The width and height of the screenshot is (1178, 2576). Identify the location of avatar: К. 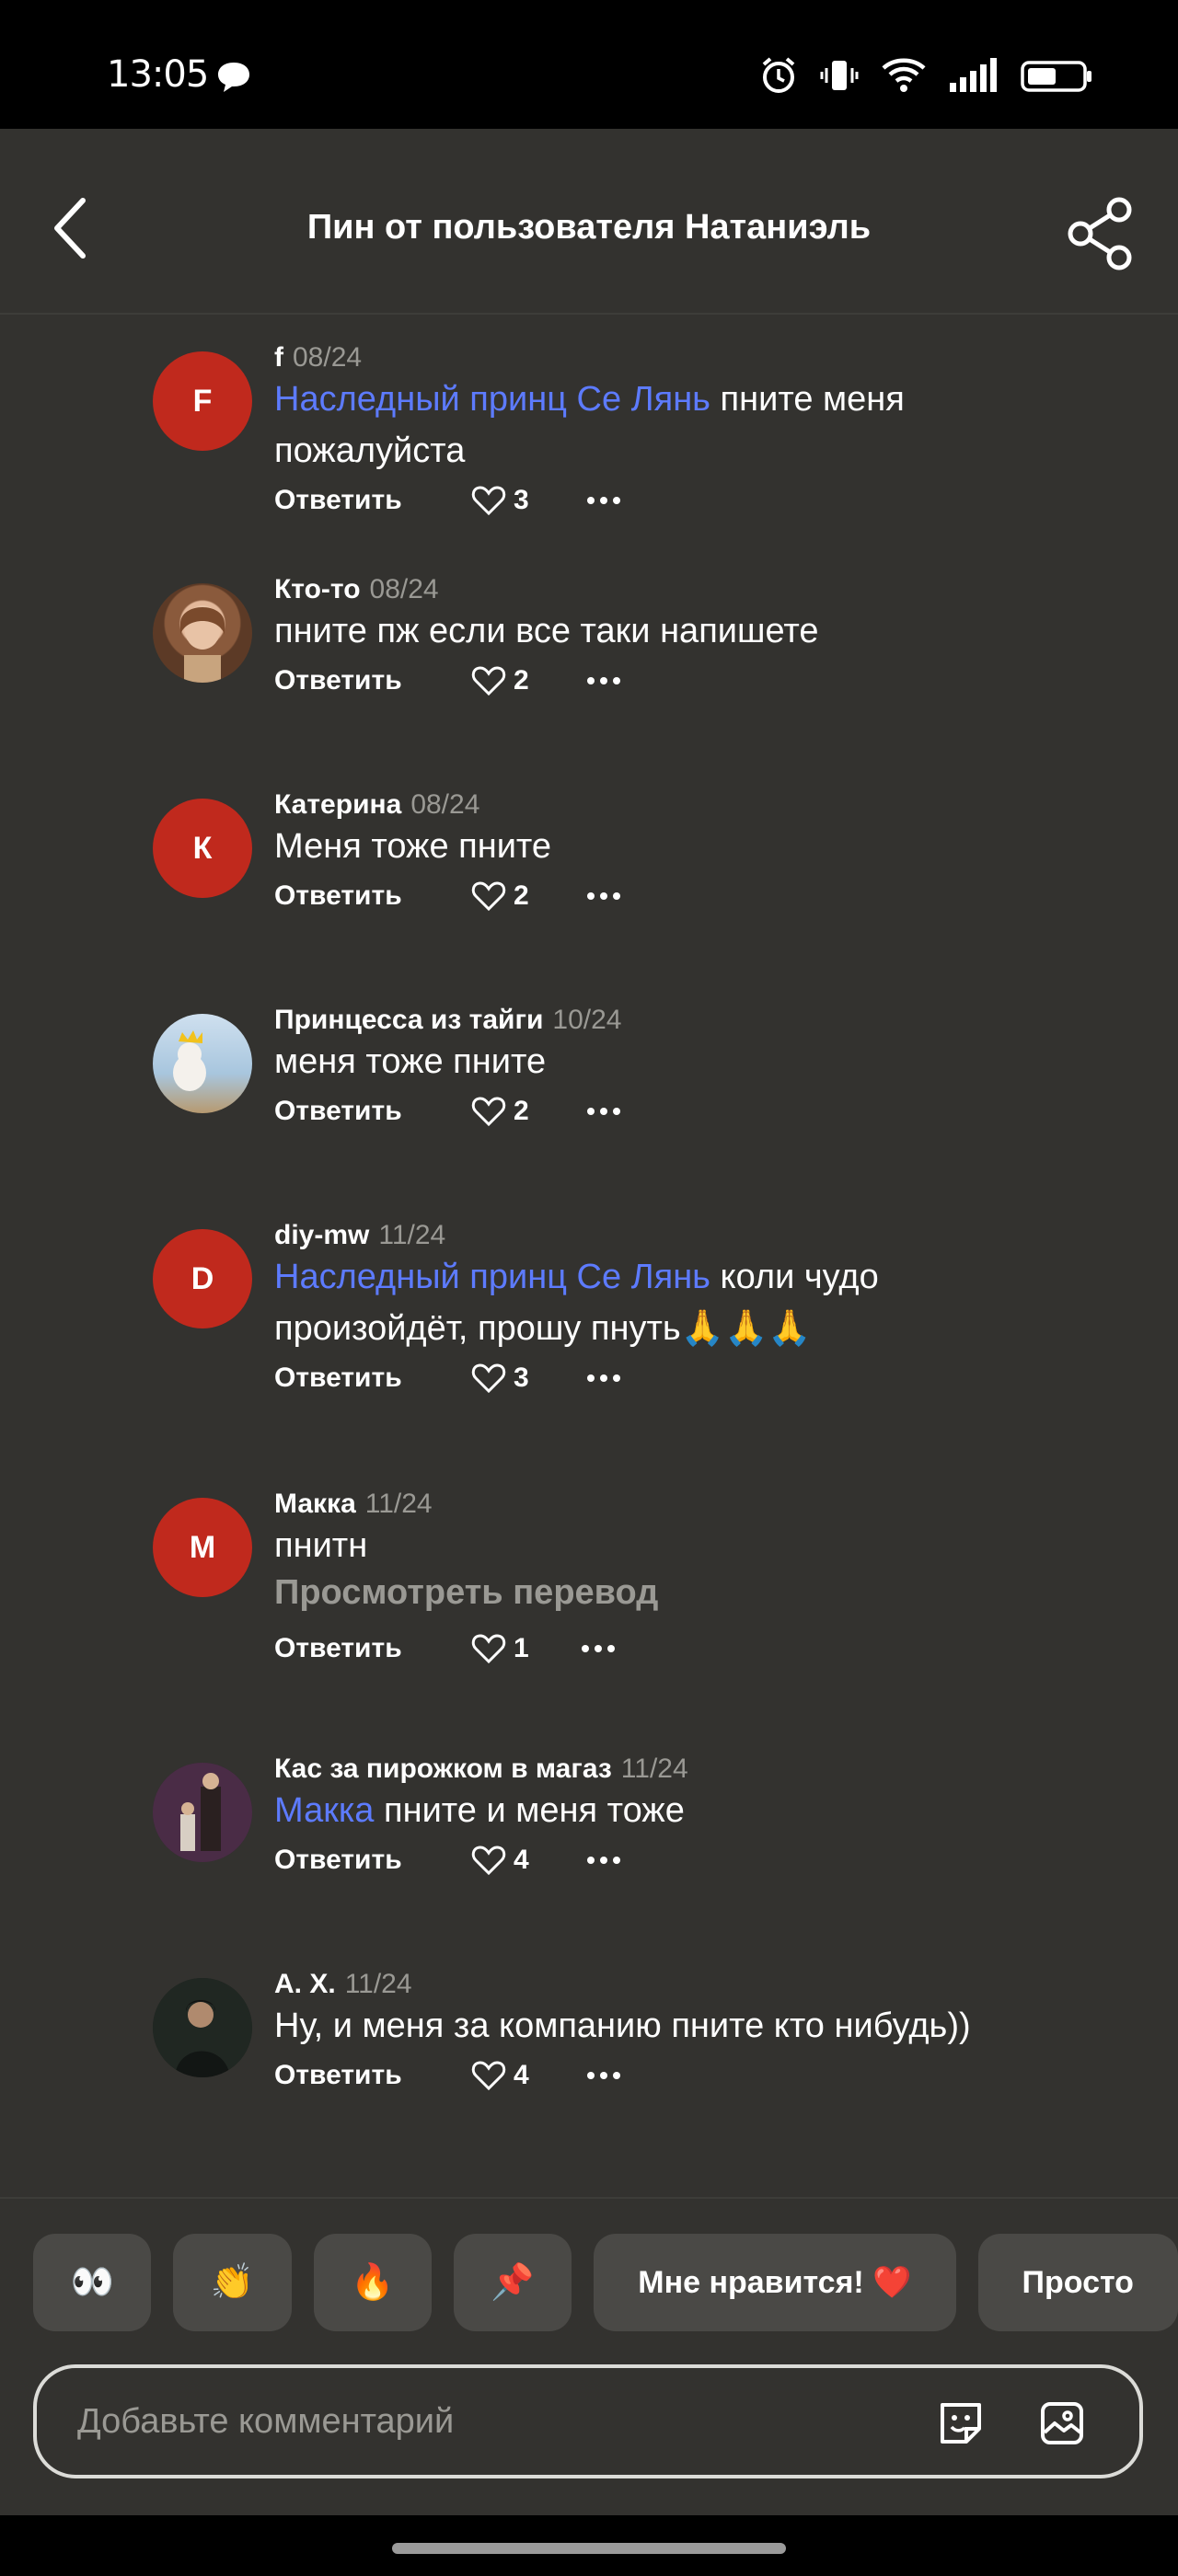
(202, 848).